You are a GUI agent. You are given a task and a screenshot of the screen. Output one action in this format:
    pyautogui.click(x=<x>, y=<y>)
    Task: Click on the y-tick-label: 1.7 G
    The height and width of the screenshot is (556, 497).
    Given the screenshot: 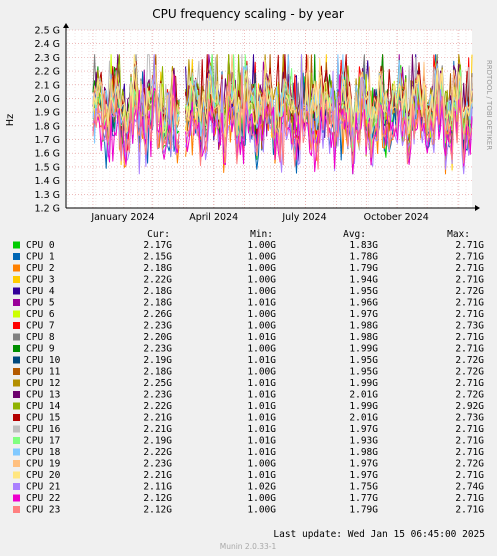 What is the action you would take?
    pyautogui.click(x=48, y=140)
    